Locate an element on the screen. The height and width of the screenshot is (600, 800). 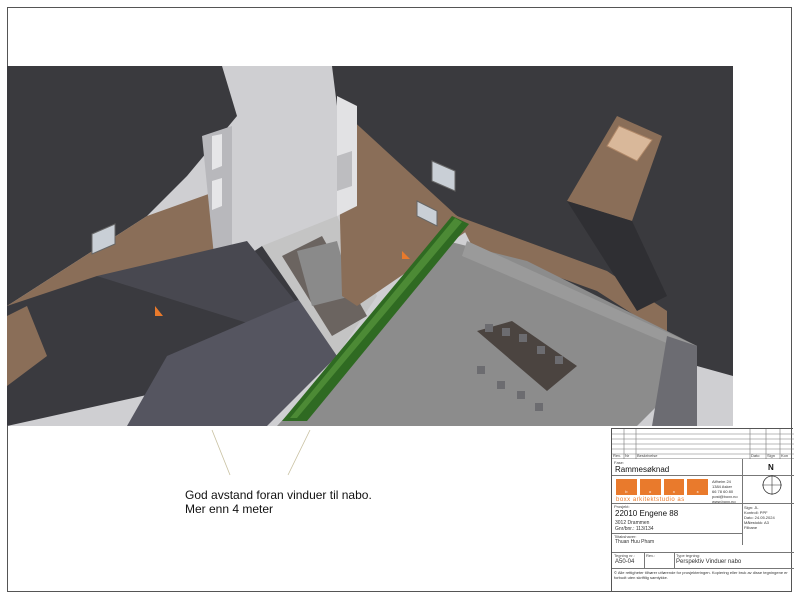
rev-header-dato: Dato is located at coordinates (755, 455).